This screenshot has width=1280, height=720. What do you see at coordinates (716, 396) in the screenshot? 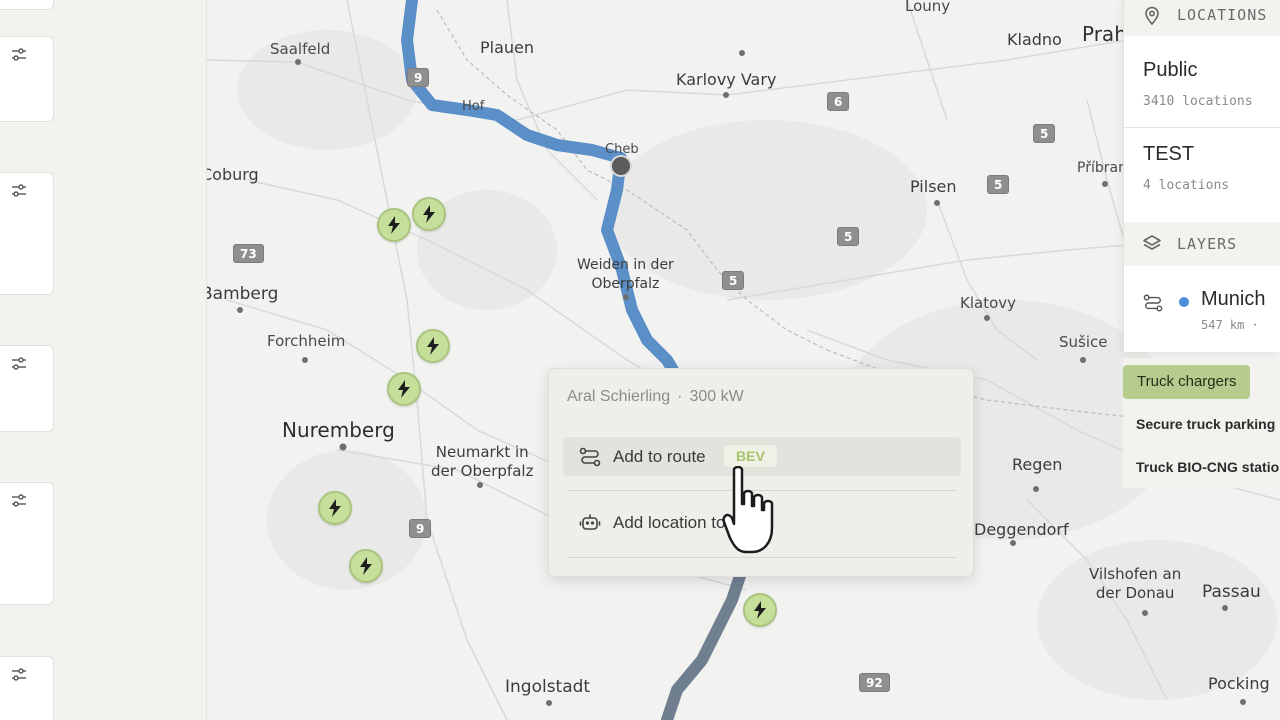
I see `station-power: 300 kW` at bounding box center [716, 396].